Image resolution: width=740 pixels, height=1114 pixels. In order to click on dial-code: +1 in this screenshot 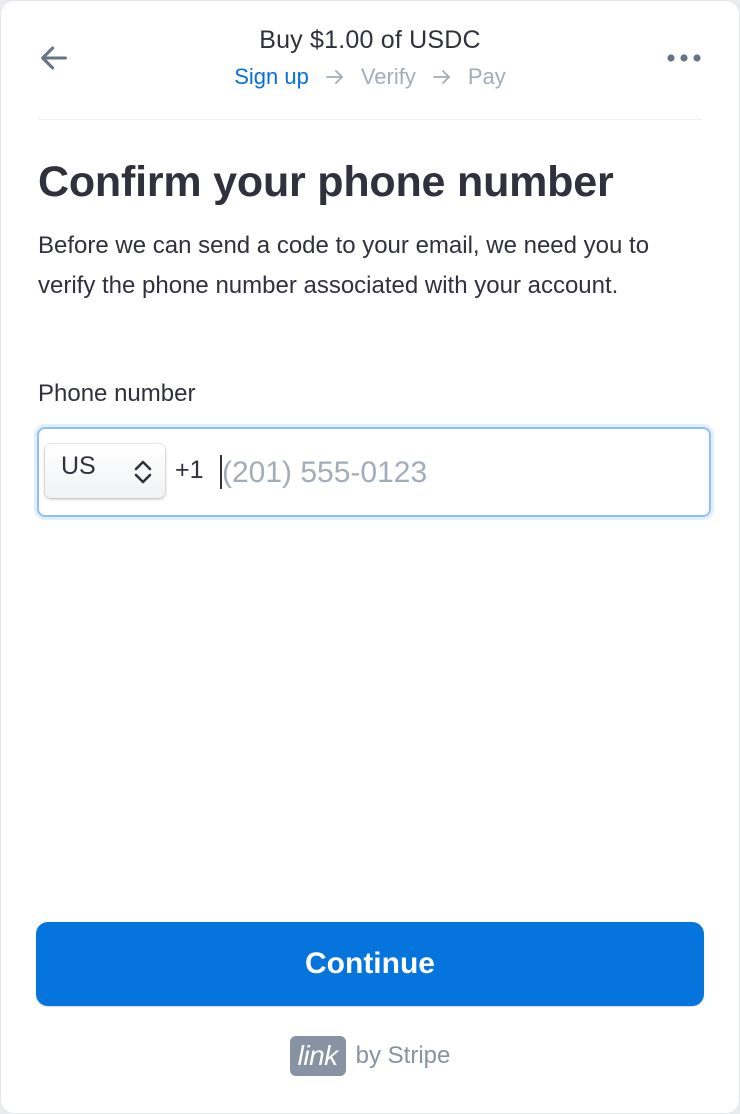, I will do `click(189, 470)`.